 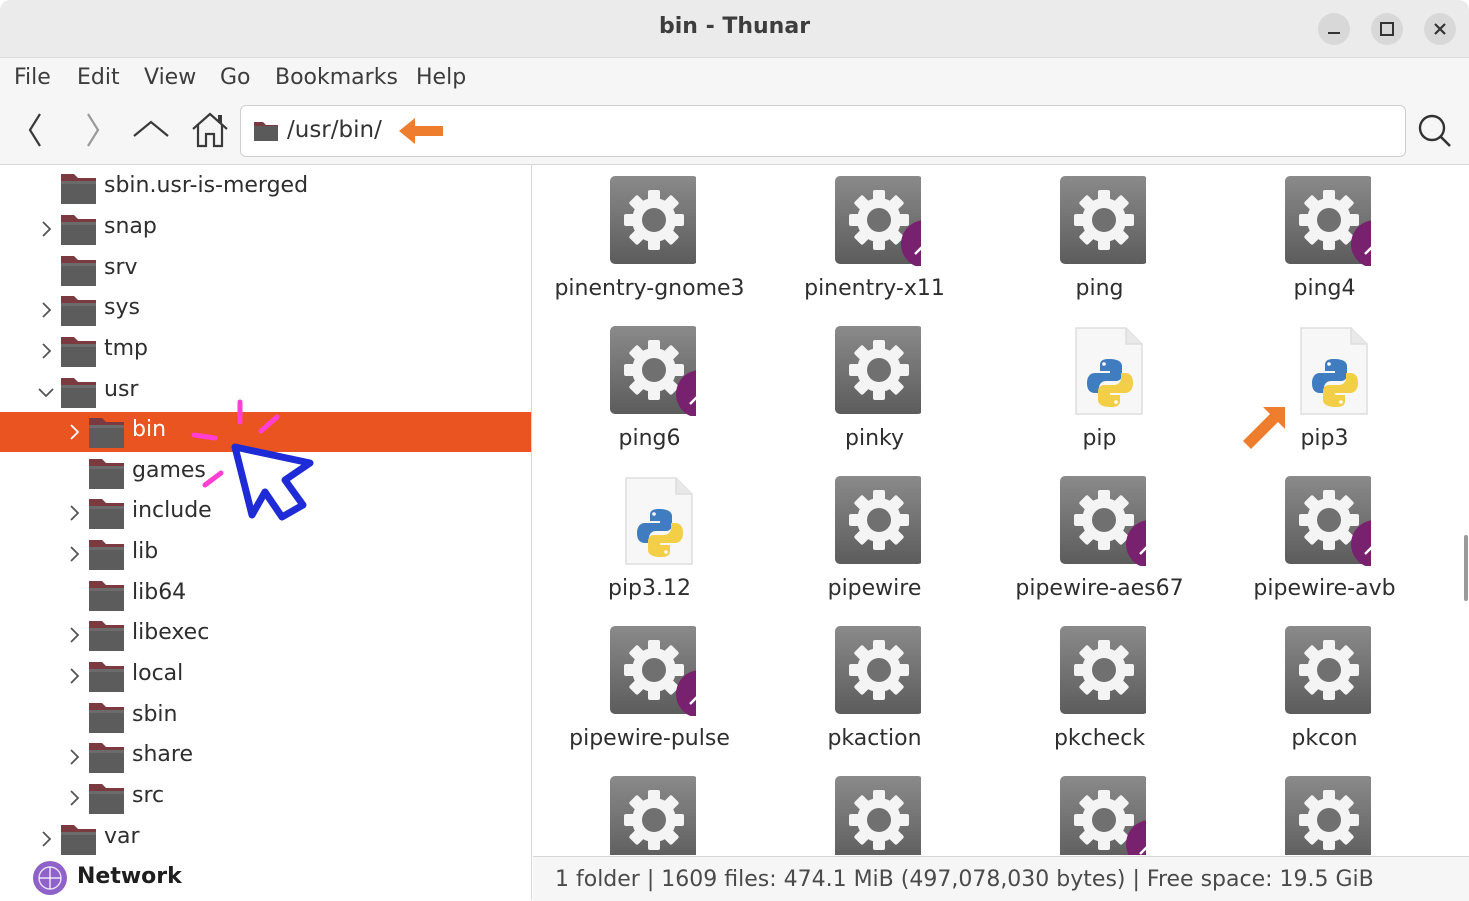 I want to click on sidebar-item-src: src, so click(x=265, y=798).